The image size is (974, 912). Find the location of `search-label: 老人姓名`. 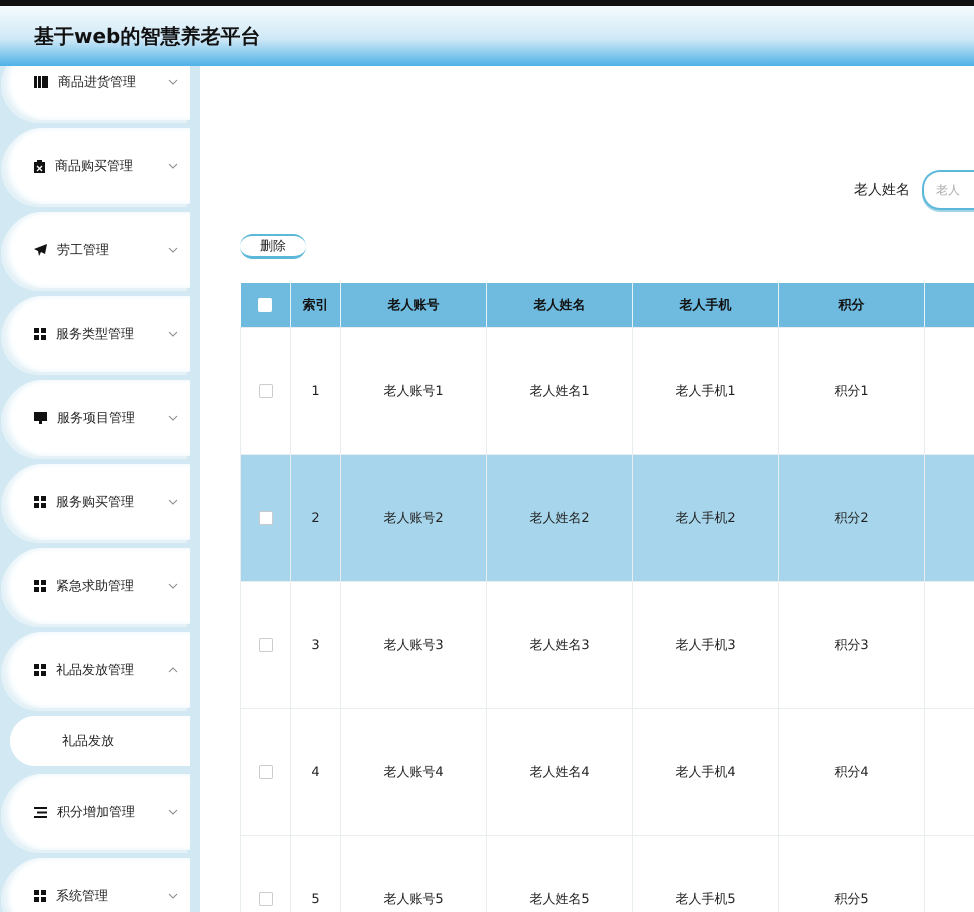

search-label: 老人姓名 is located at coordinates (882, 190).